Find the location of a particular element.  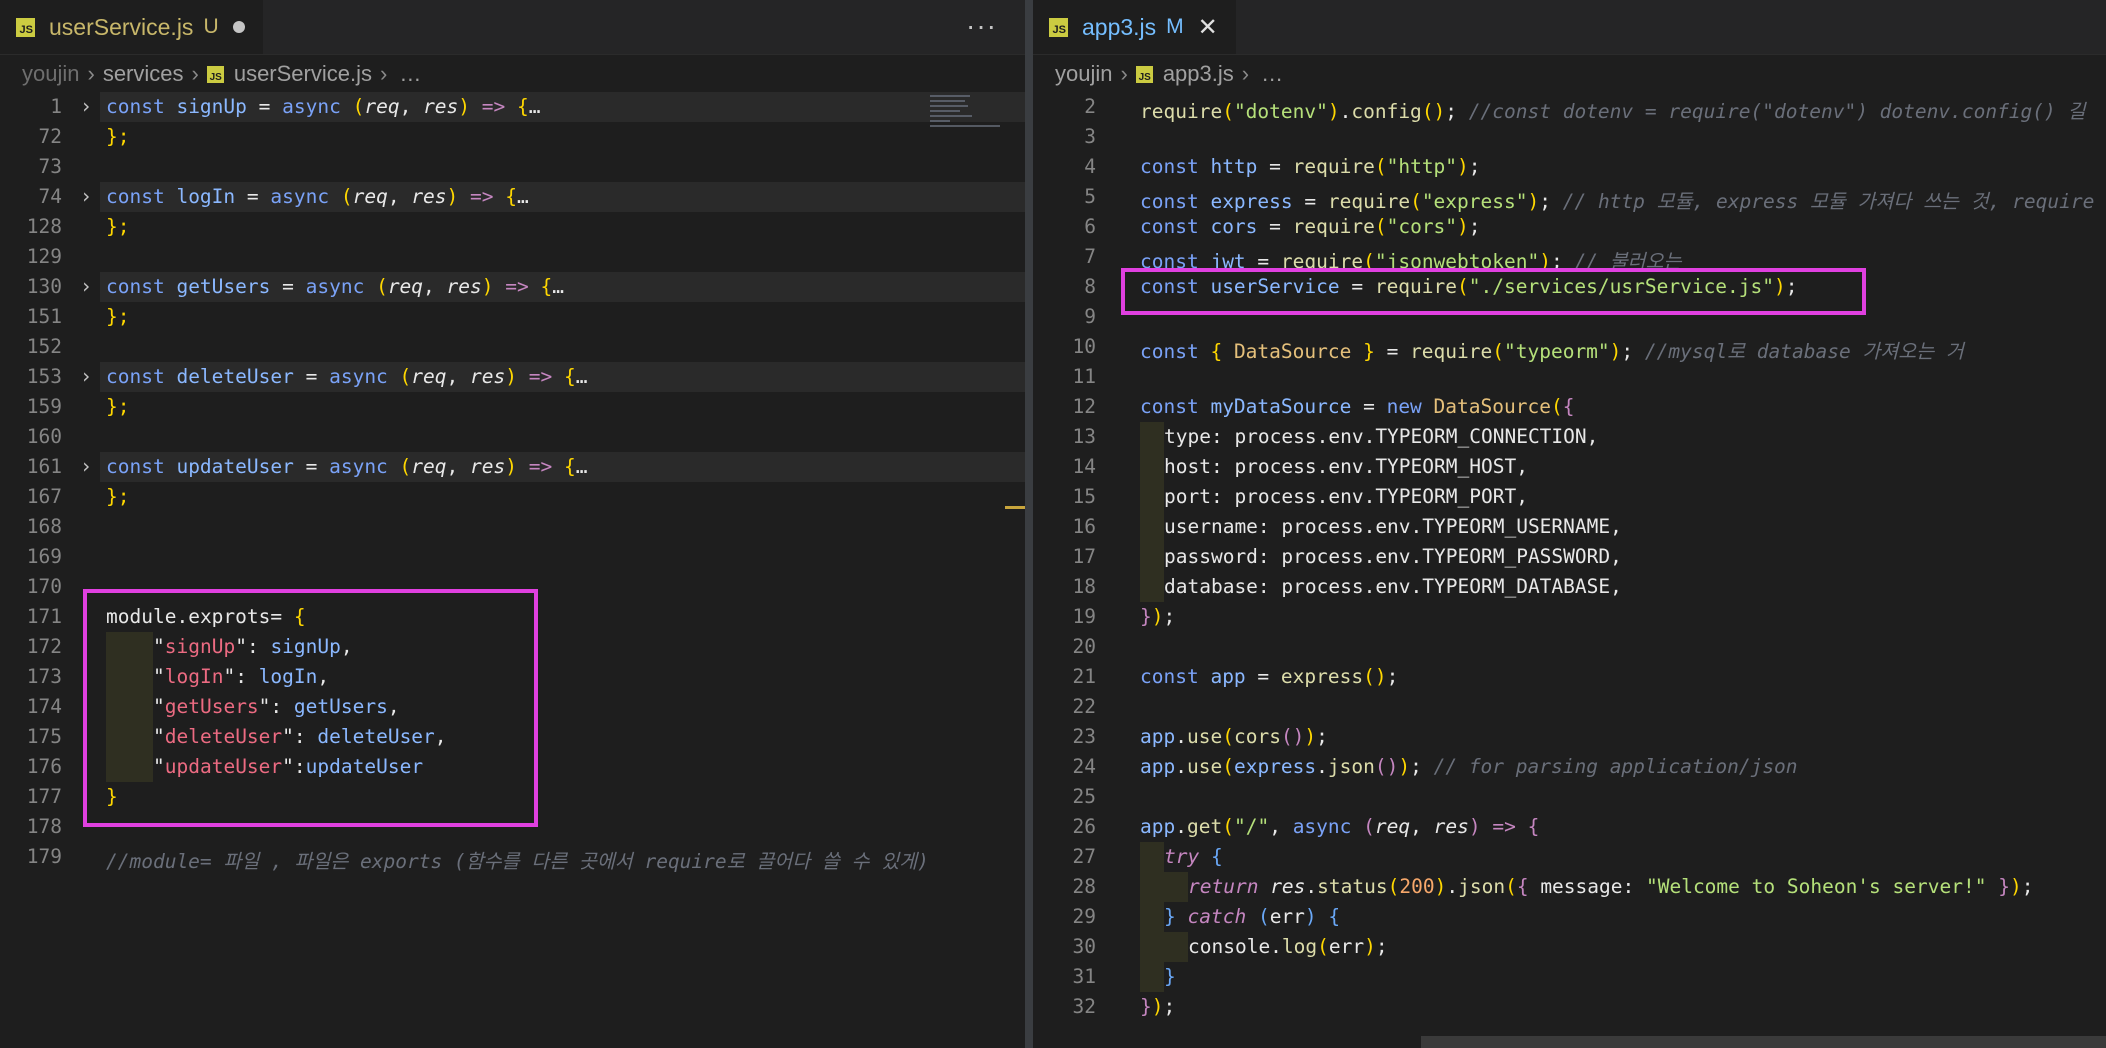

line-number: 74 is located at coordinates (50, 196).